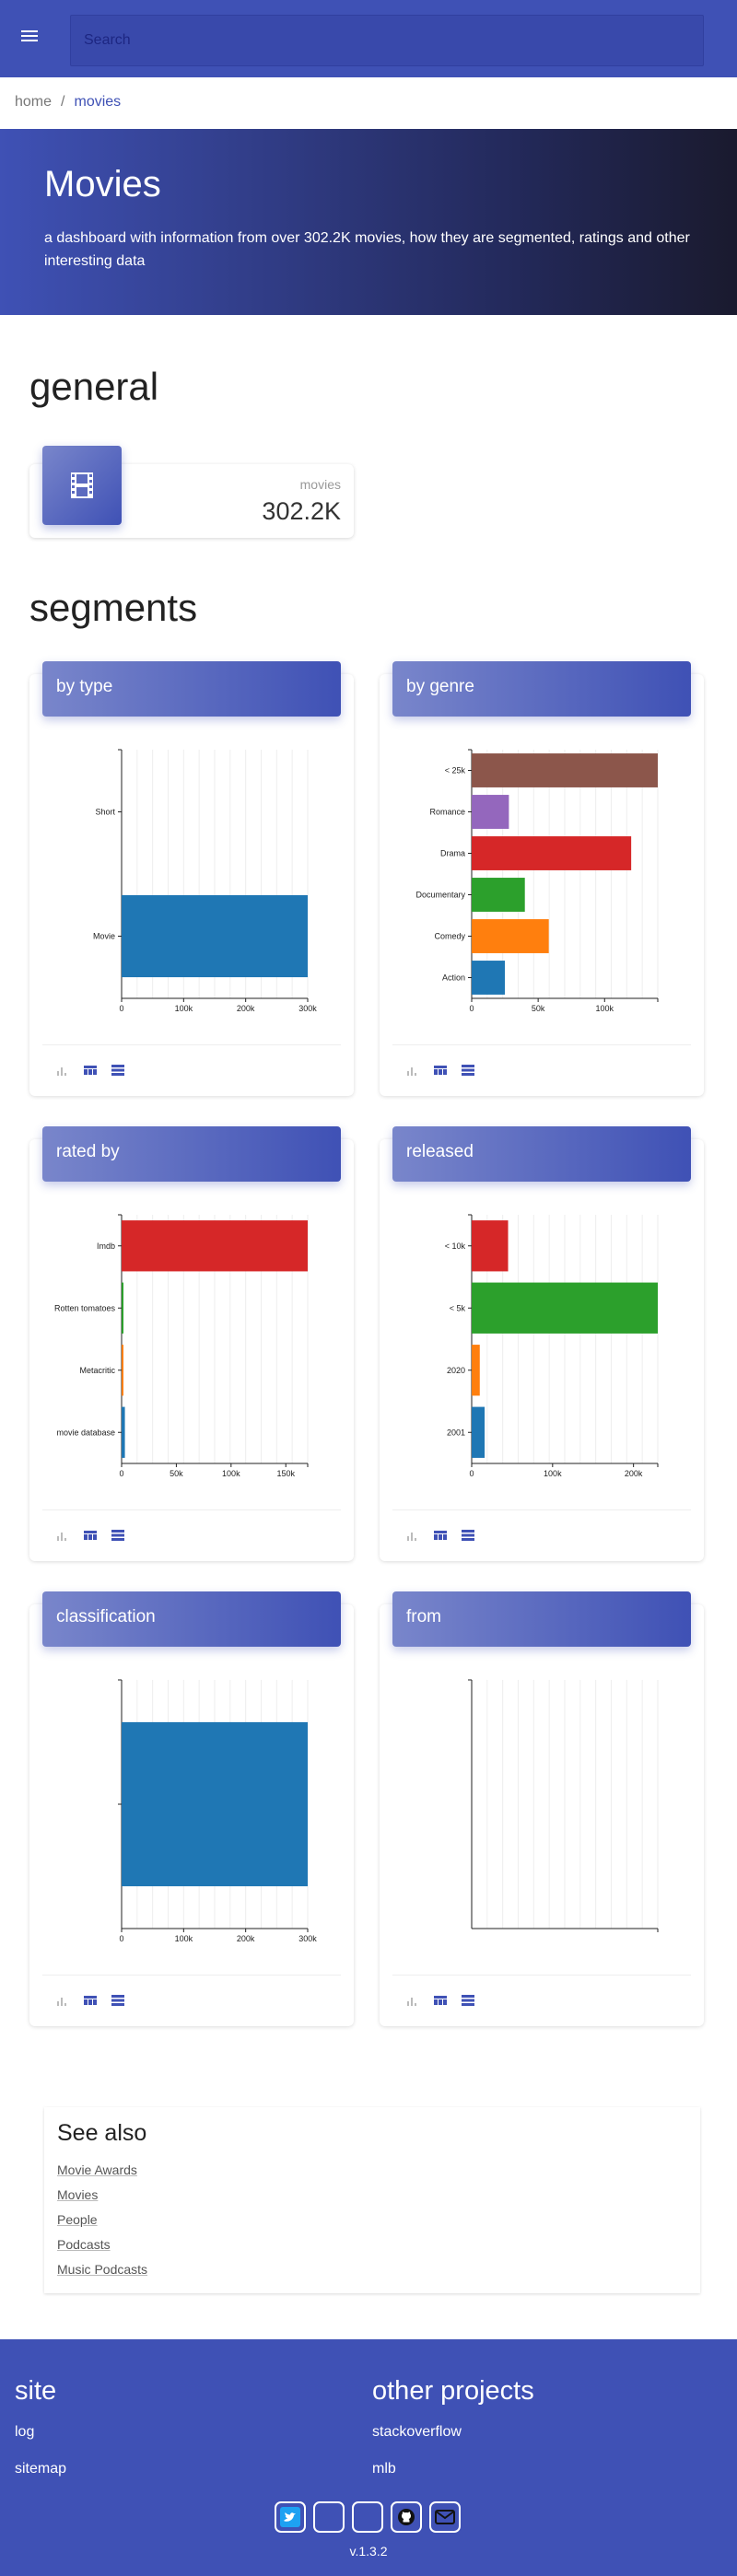 The height and width of the screenshot is (2576, 737). I want to click on y-tick-label: 2001, so click(456, 1432).